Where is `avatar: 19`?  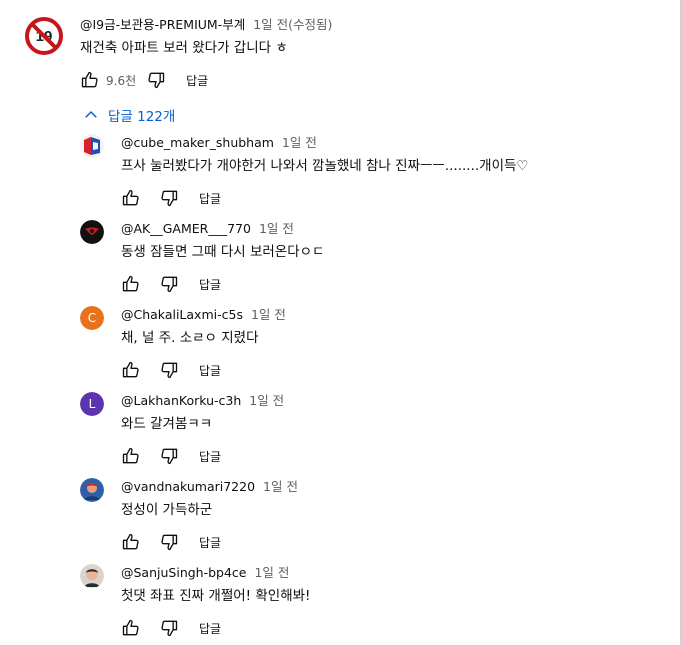 avatar: 19 is located at coordinates (44, 36).